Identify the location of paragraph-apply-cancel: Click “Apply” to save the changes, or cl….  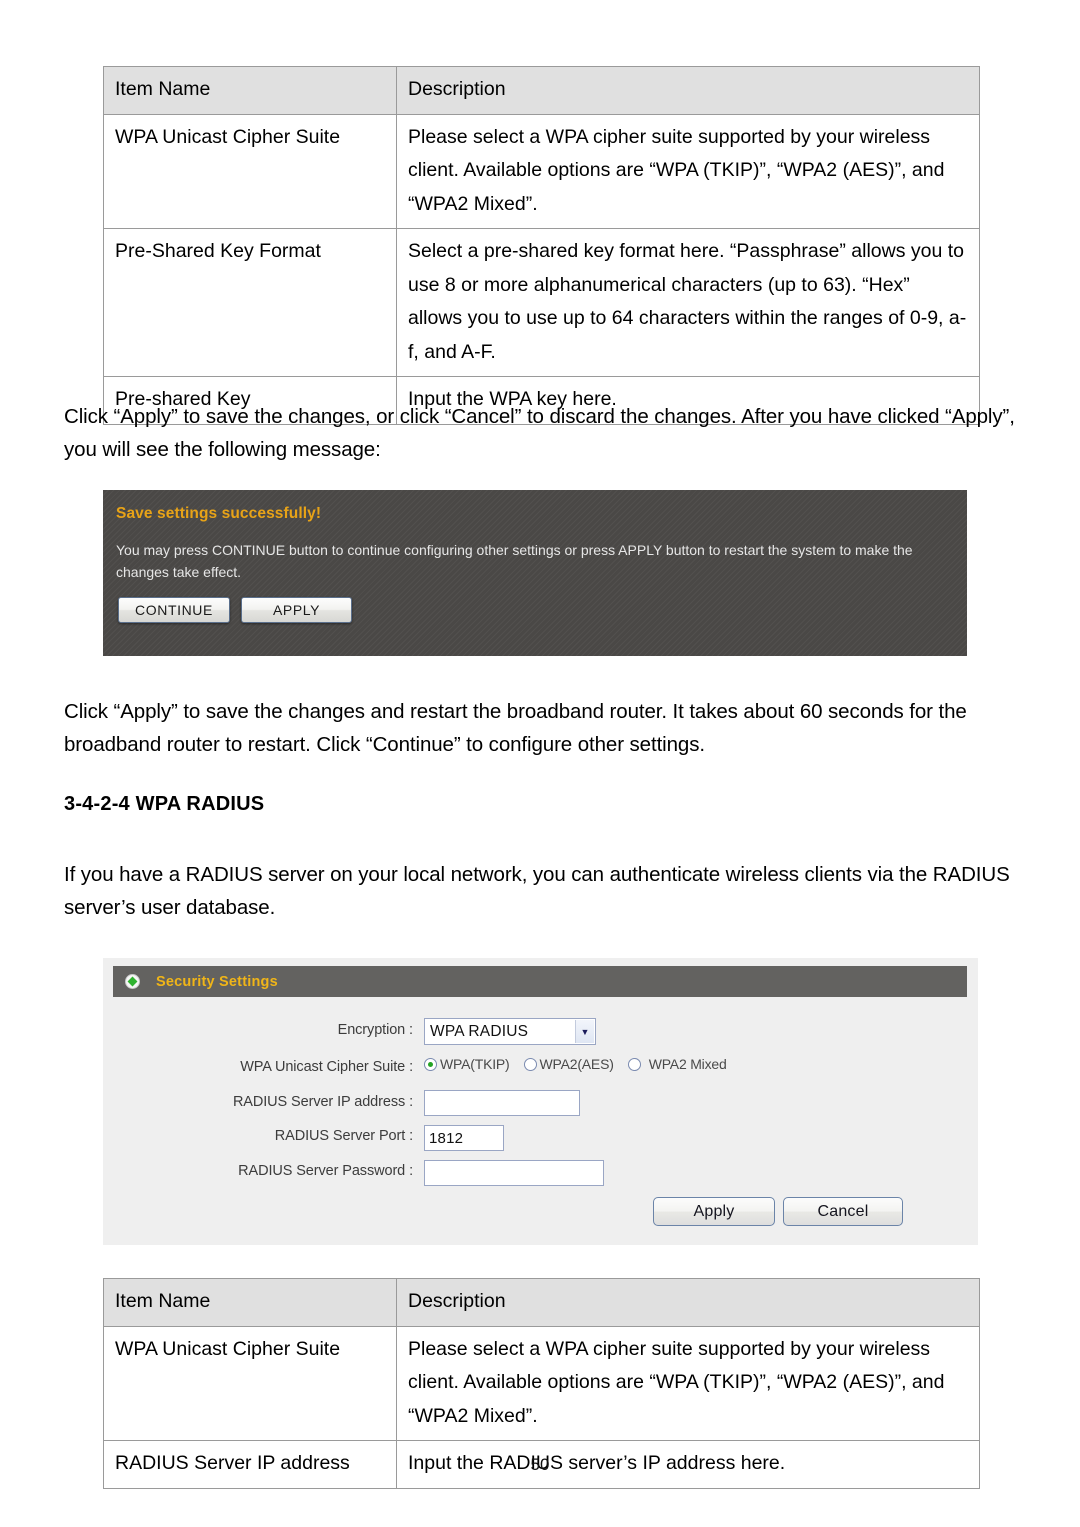
(539, 433).